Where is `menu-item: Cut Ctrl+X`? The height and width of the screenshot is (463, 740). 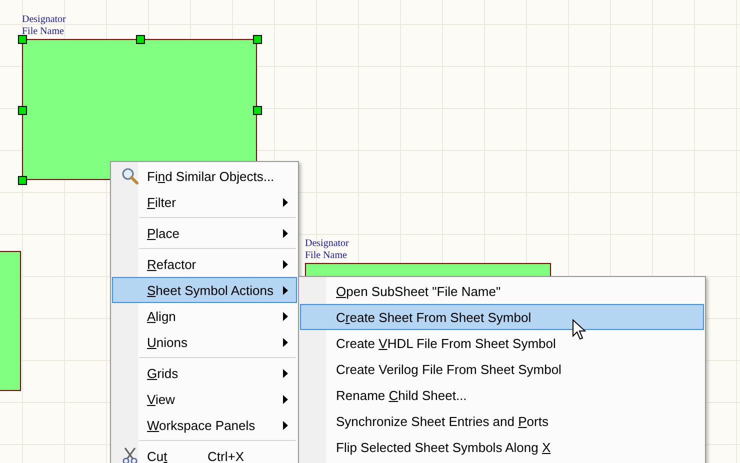 menu-item: Cut Ctrl+X is located at coordinates (204, 453).